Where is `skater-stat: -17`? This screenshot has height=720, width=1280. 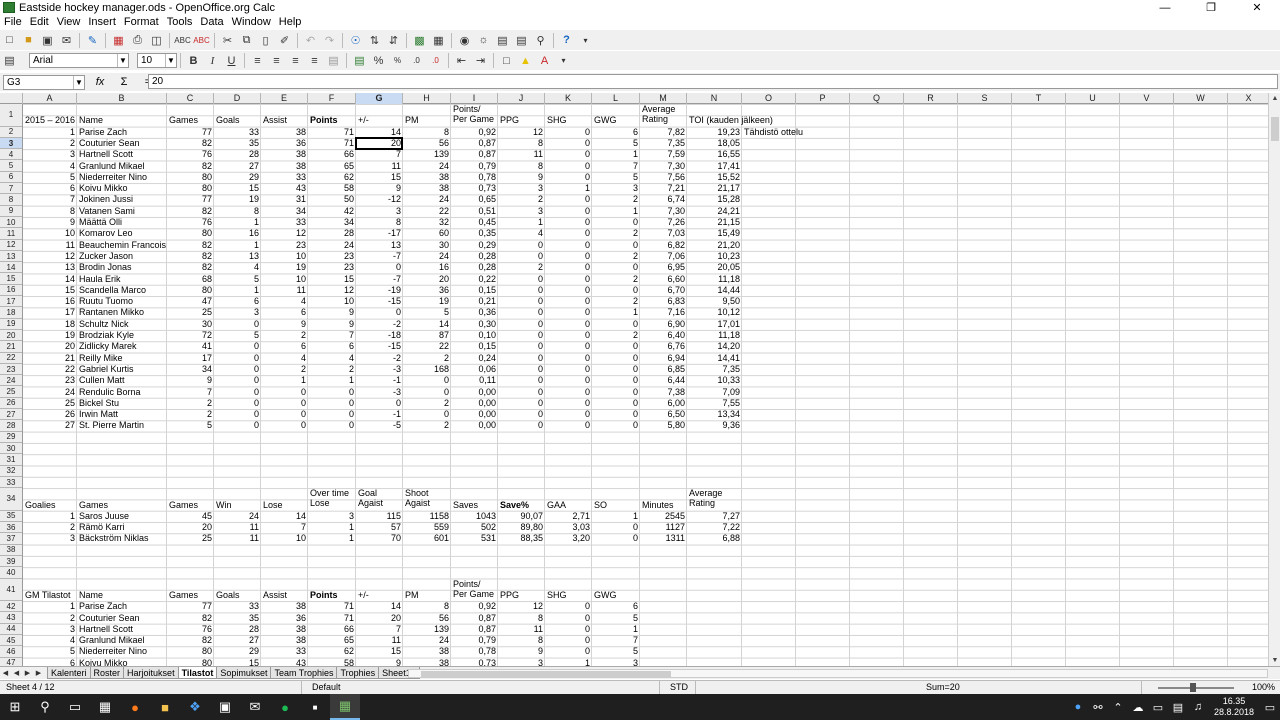 skater-stat: -17 is located at coordinates (379, 233).